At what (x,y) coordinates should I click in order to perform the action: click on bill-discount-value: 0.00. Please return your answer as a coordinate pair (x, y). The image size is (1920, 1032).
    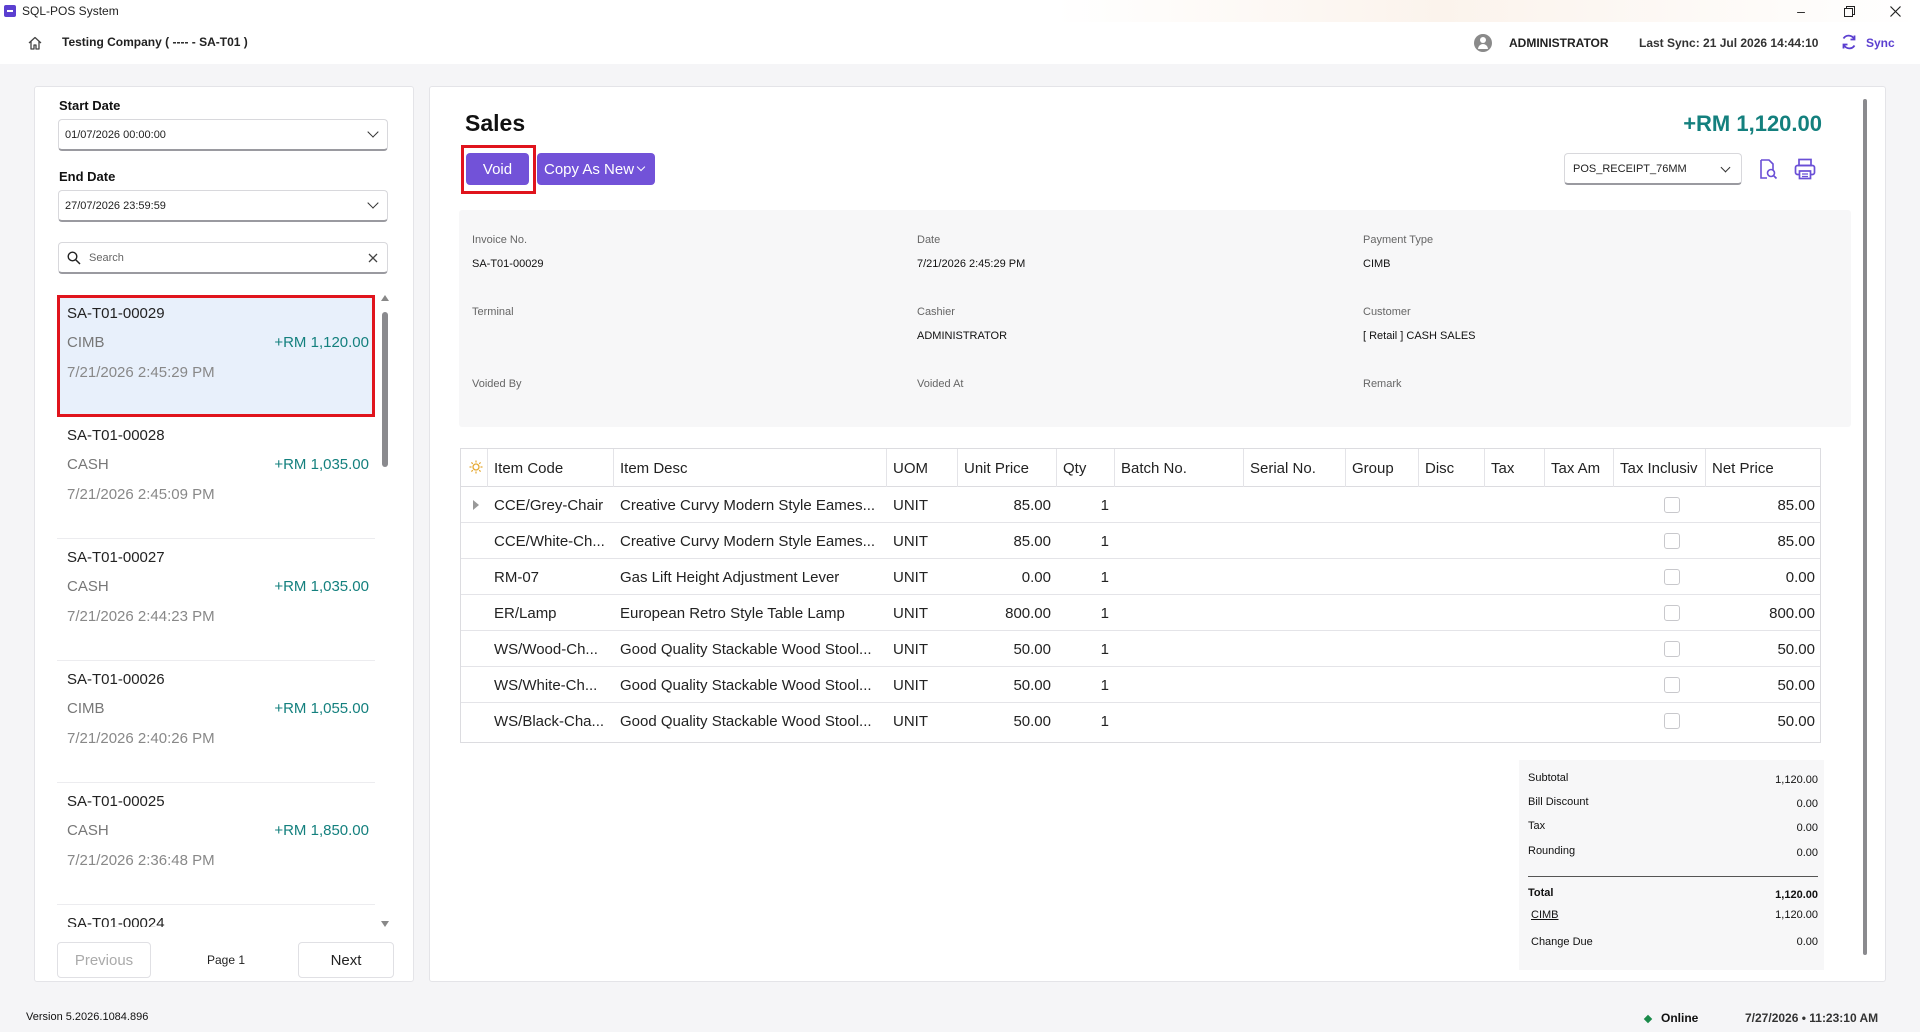
    Looking at the image, I should click on (1807, 804).